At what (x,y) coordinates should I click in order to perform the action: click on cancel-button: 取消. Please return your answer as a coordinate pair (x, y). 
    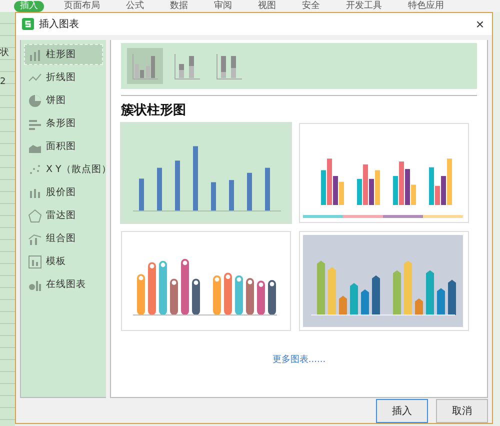
    Looking at the image, I should click on (462, 410).